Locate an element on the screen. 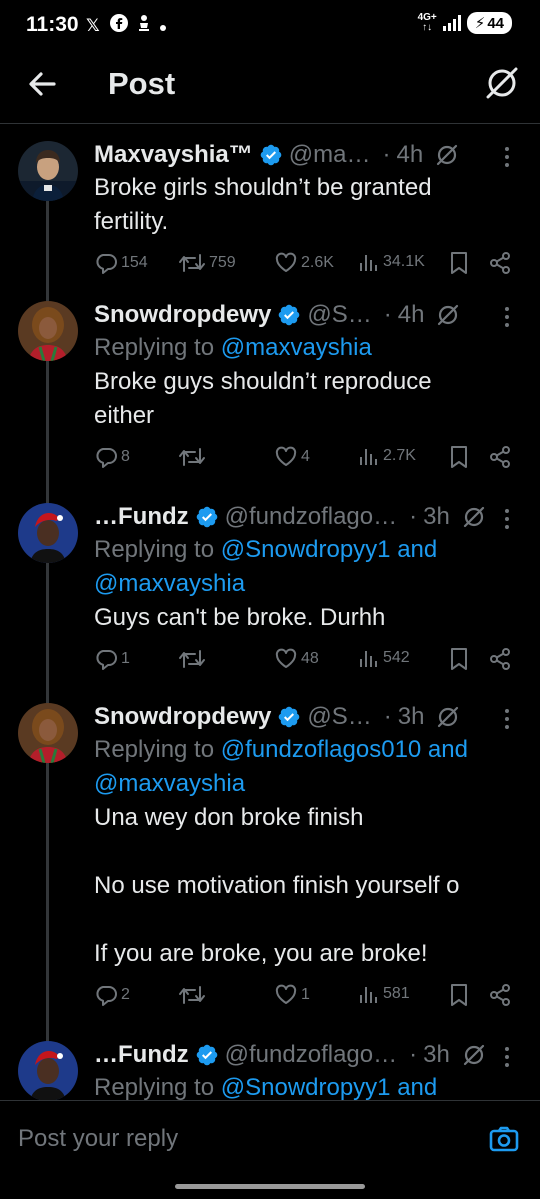  page-title: Post is located at coordinates (142, 83).